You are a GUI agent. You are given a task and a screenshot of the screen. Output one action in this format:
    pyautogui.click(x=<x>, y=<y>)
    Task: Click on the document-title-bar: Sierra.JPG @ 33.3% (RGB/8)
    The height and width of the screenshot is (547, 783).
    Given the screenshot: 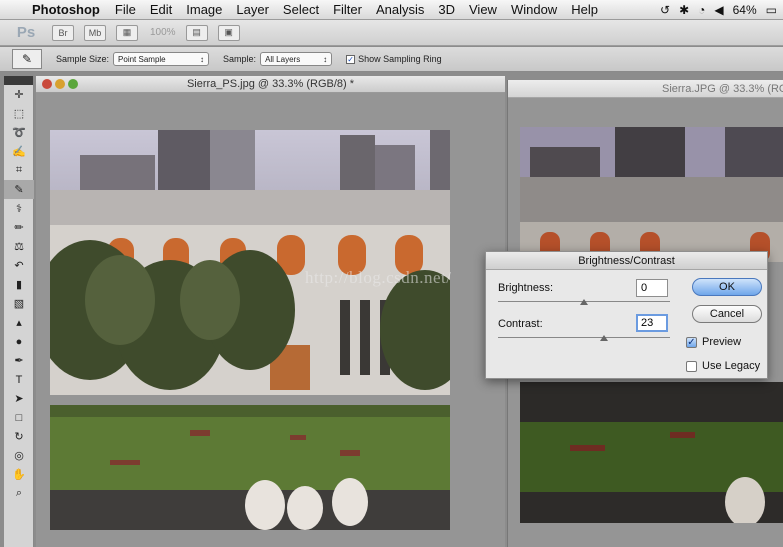 What is the action you would take?
    pyautogui.click(x=645, y=89)
    